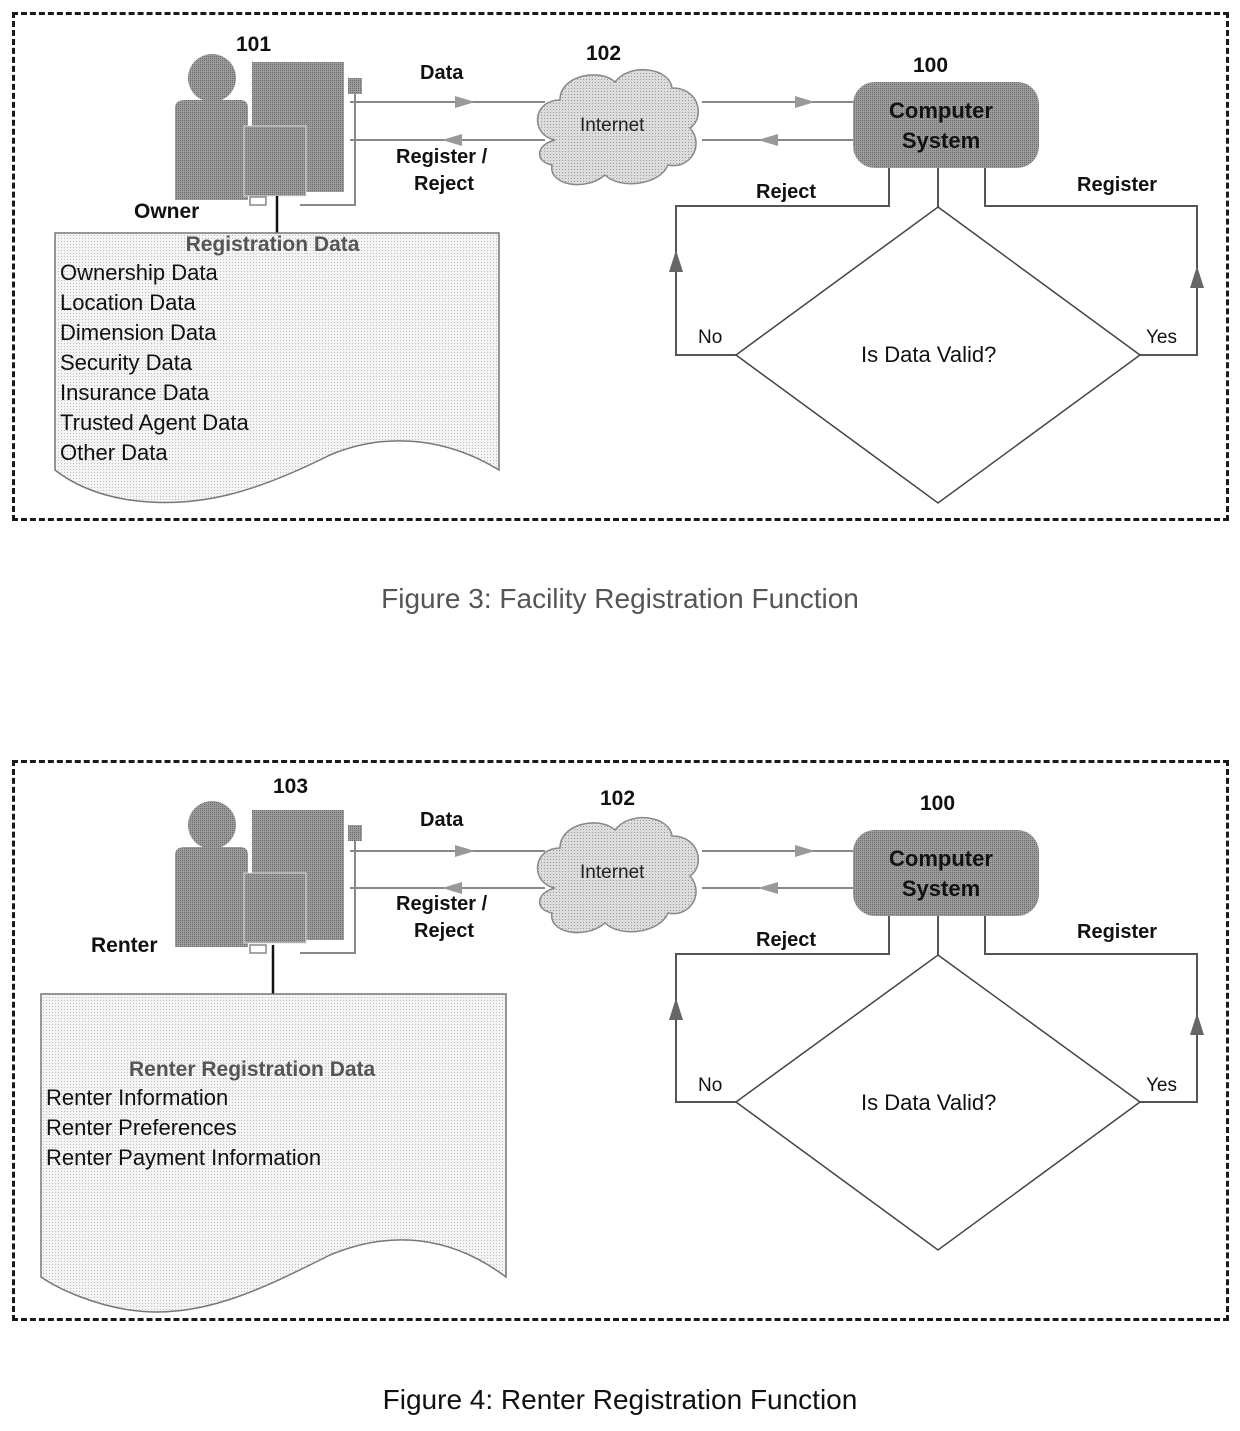 The height and width of the screenshot is (1431, 1240). What do you see at coordinates (620, 598) in the screenshot?
I see `fig3-caption: Figure 3: Facility Registration Function` at bounding box center [620, 598].